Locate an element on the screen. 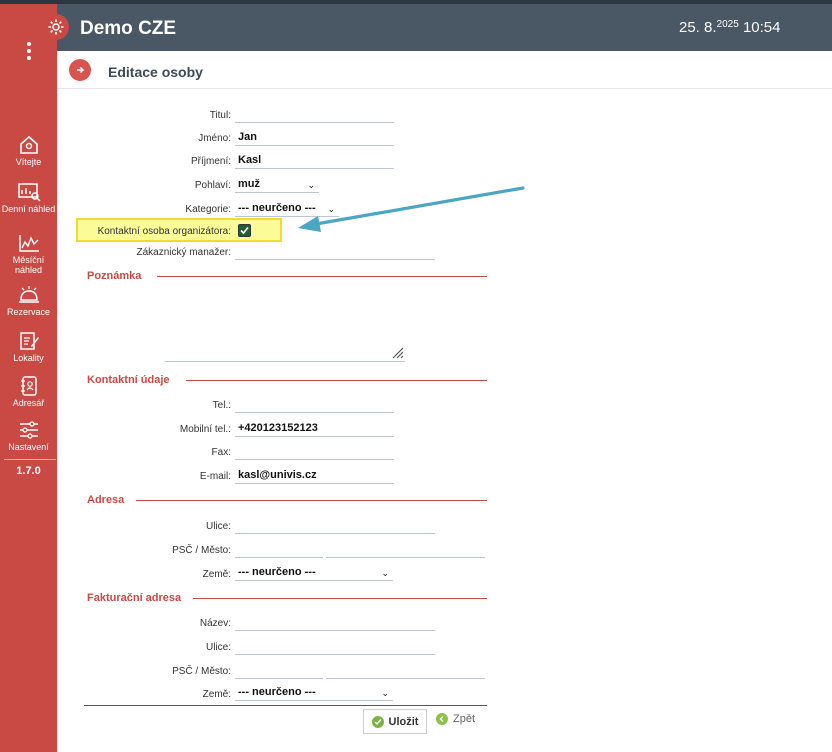 This screenshot has width=832, height=752. jmeno-label: Jméno: is located at coordinates (214, 138).